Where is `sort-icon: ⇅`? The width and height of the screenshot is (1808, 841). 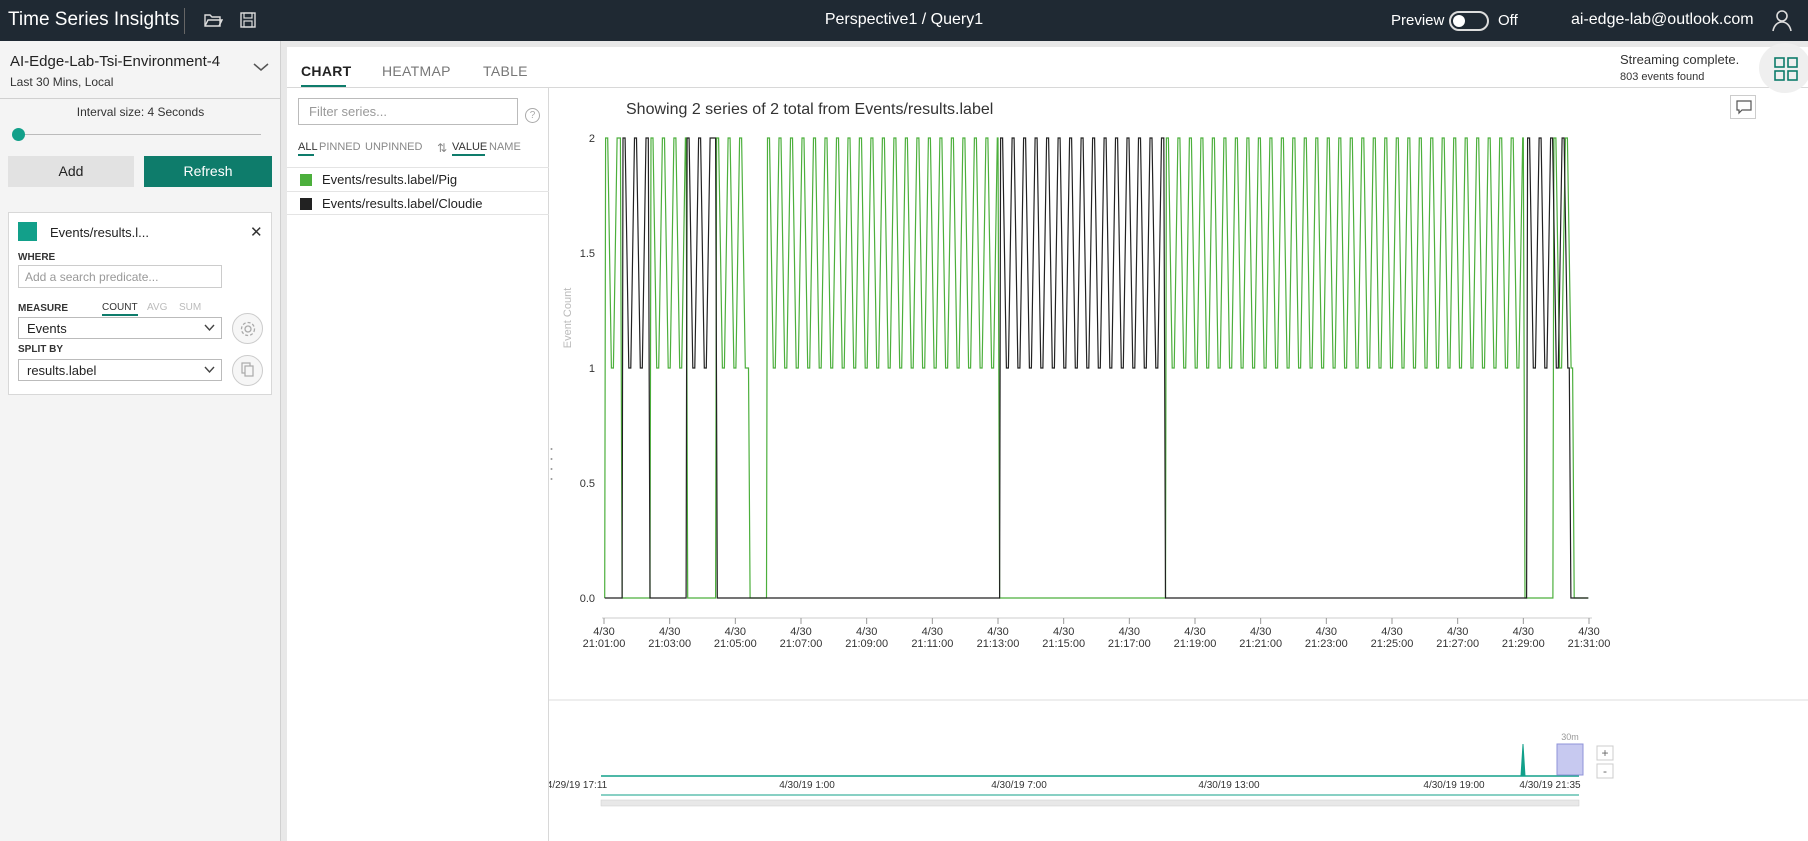 sort-icon: ⇅ is located at coordinates (442, 148).